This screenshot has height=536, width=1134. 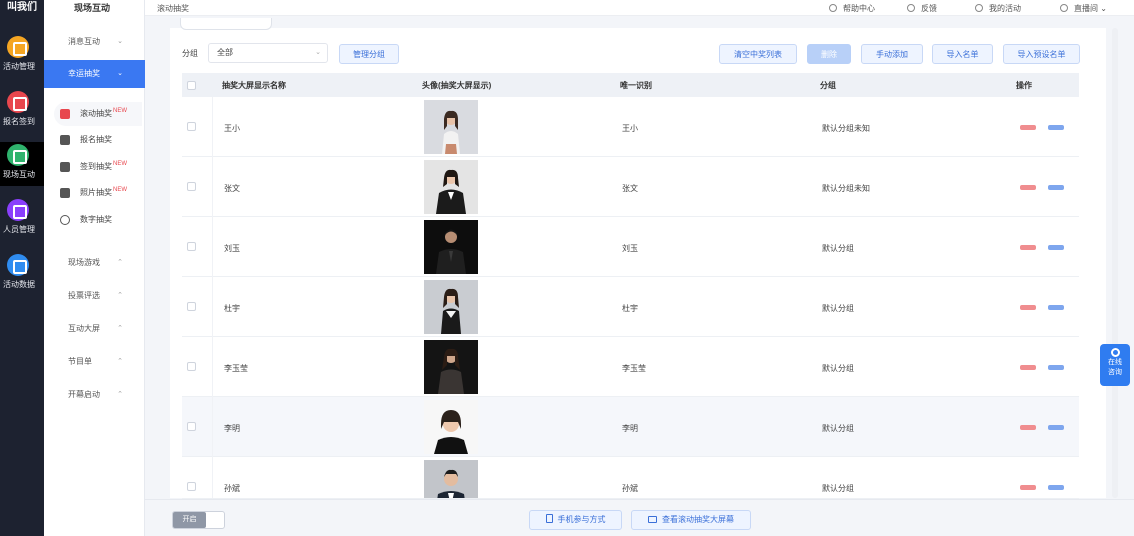 I want to click on menu-item-label: 滚动抽奖, so click(x=96, y=113).